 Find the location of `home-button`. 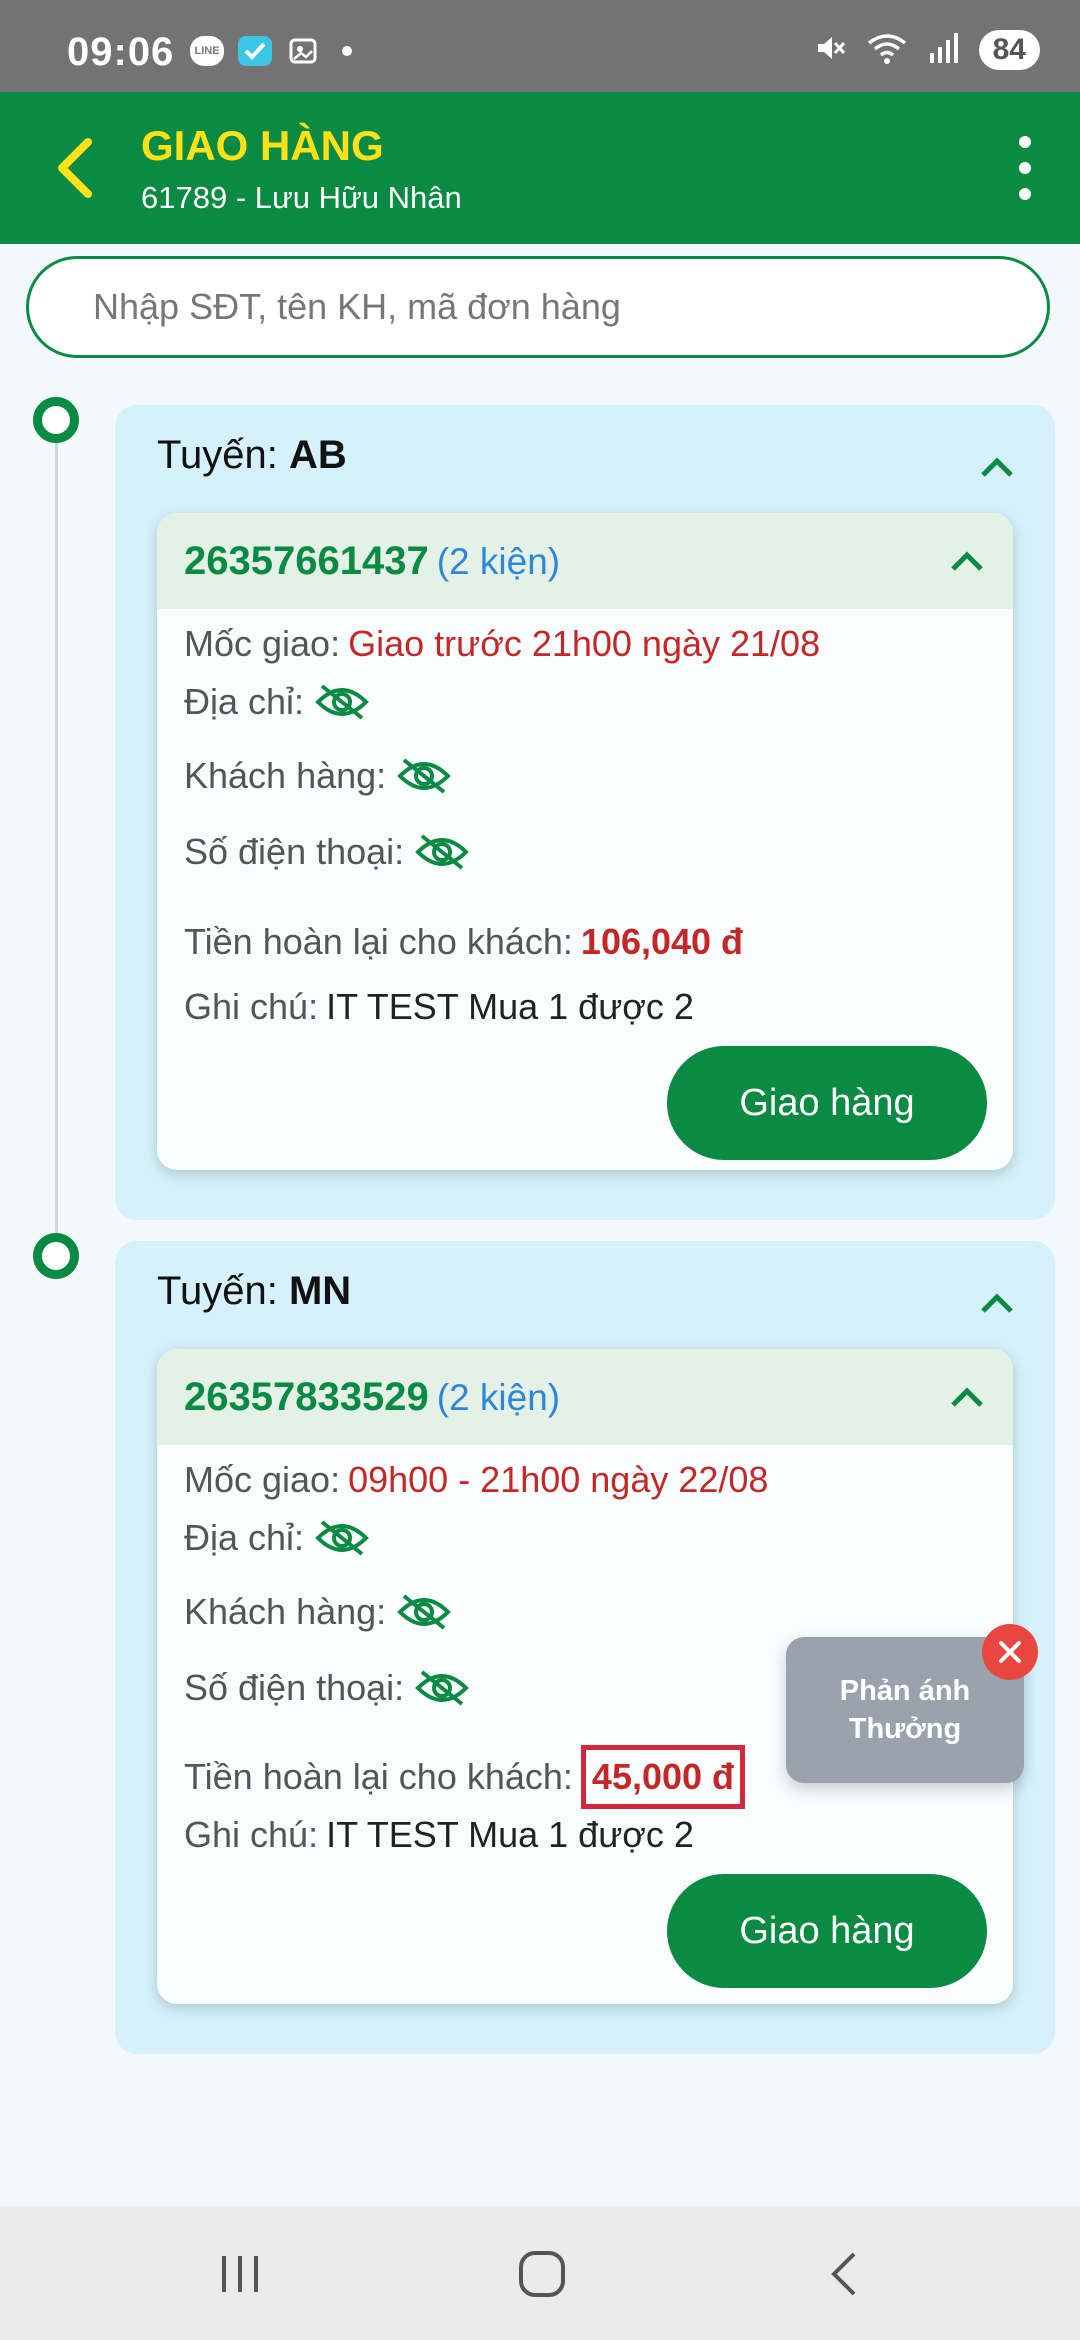

home-button is located at coordinates (542, 2274).